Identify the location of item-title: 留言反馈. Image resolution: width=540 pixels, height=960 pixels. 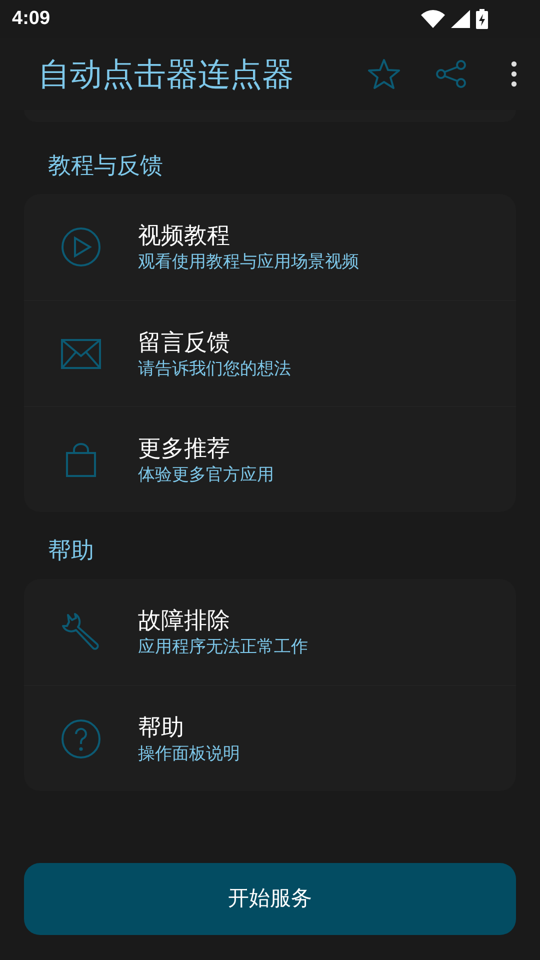
(184, 342).